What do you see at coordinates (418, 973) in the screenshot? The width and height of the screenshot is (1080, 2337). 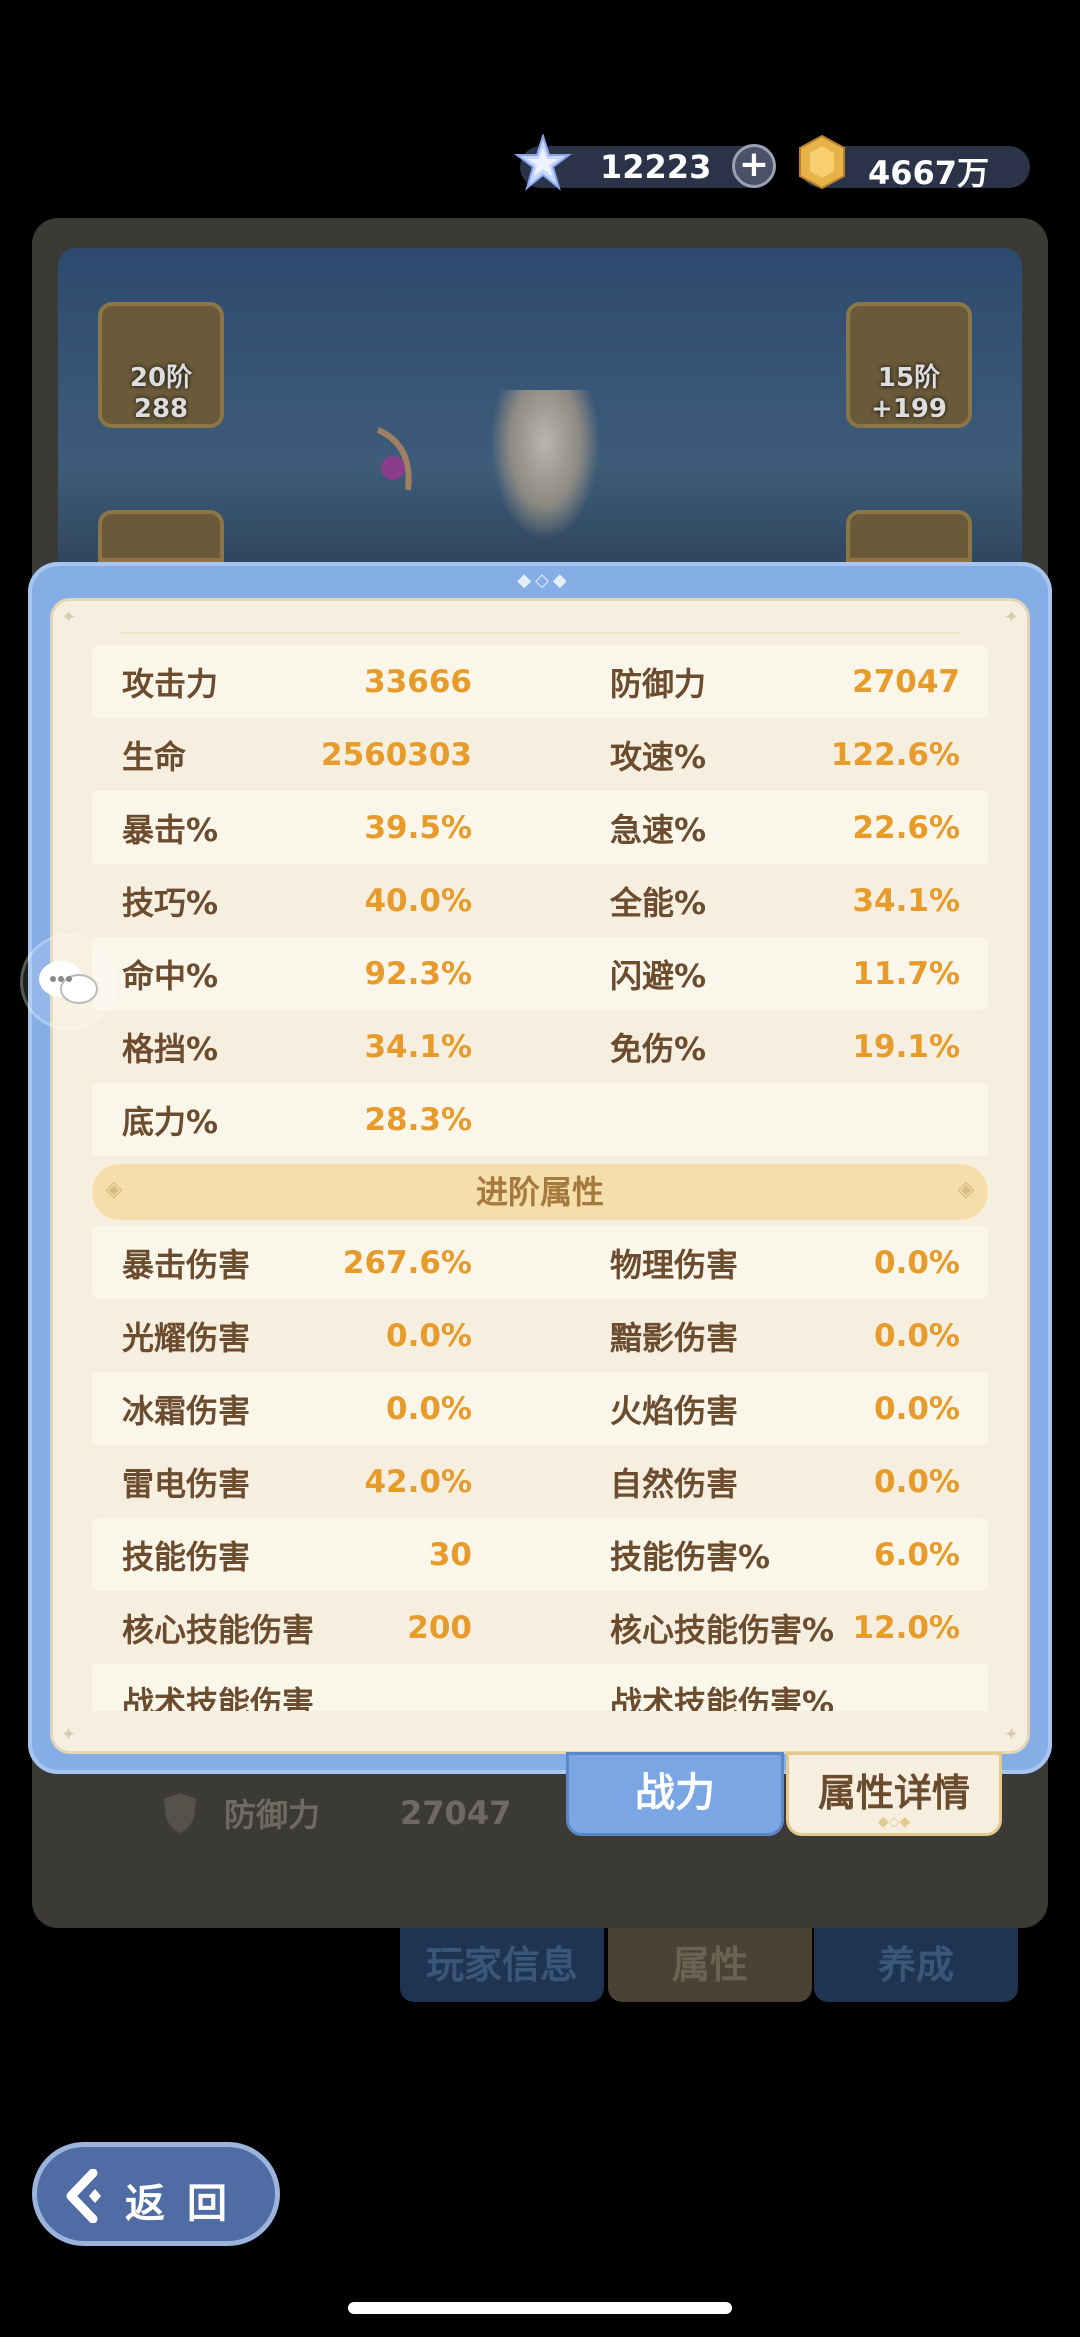 I see `stat-value: 92.3%` at bounding box center [418, 973].